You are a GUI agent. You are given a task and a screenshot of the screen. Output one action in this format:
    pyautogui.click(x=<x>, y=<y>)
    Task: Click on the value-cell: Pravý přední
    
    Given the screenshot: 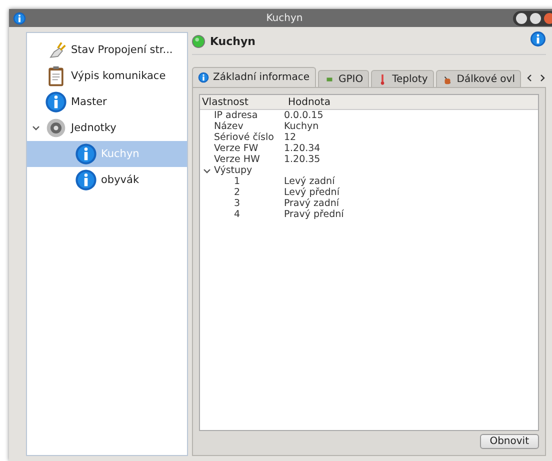 What is the action you would take?
    pyautogui.click(x=314, y=214)
    